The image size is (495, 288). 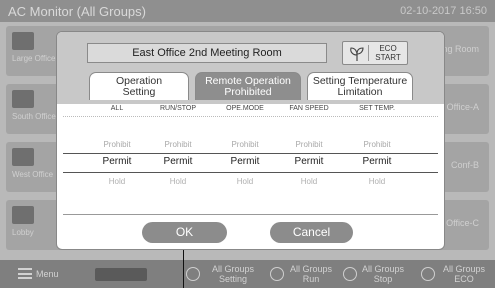 I want to click on tab-setting-temperature-limitation: Setting Temperature Limitation, so click(x=360, y=86).